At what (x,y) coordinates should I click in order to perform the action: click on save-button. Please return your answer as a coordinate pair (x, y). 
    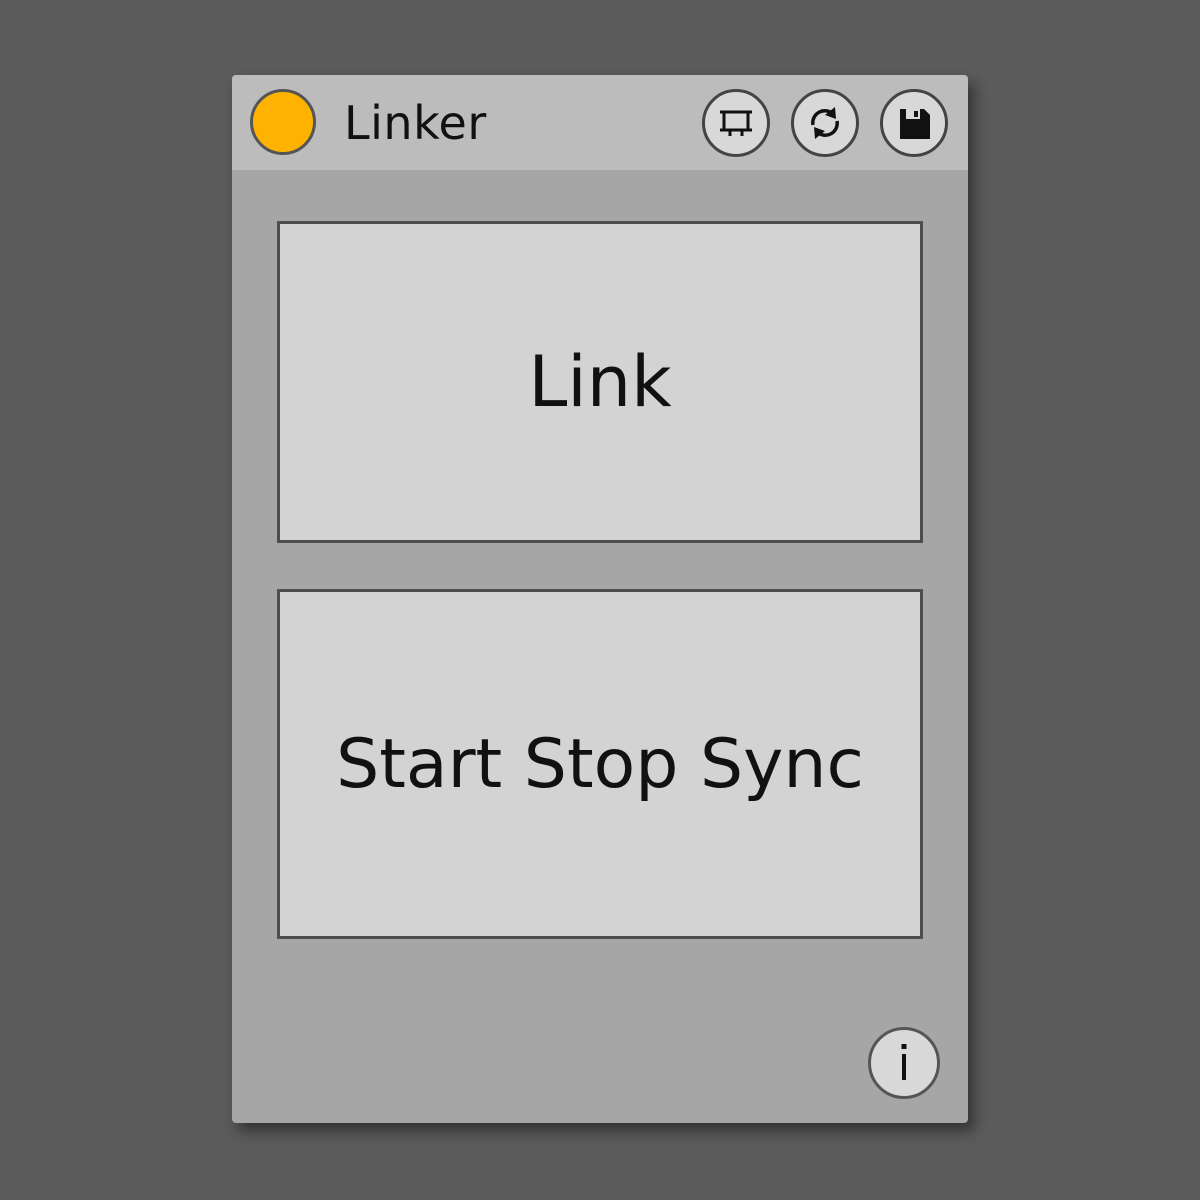
    Looking at the image, I should click on (914, 123).